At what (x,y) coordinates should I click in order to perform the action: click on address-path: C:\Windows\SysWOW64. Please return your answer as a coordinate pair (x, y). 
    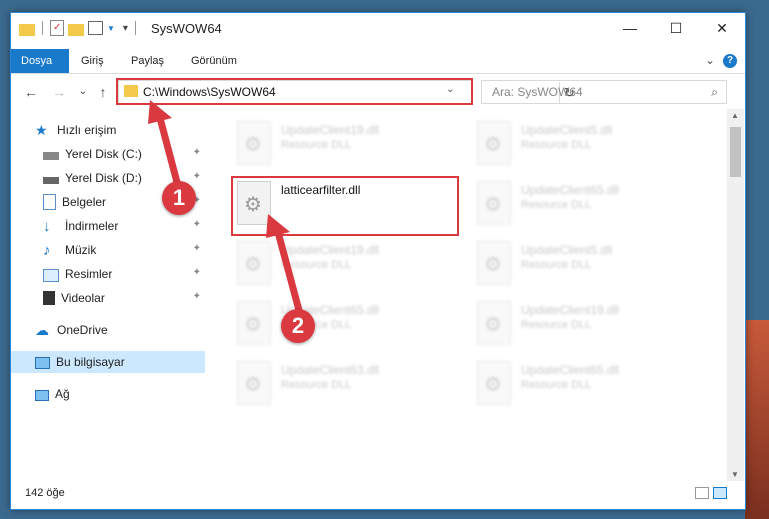
    Looking at the image, I should click on (209, 92).